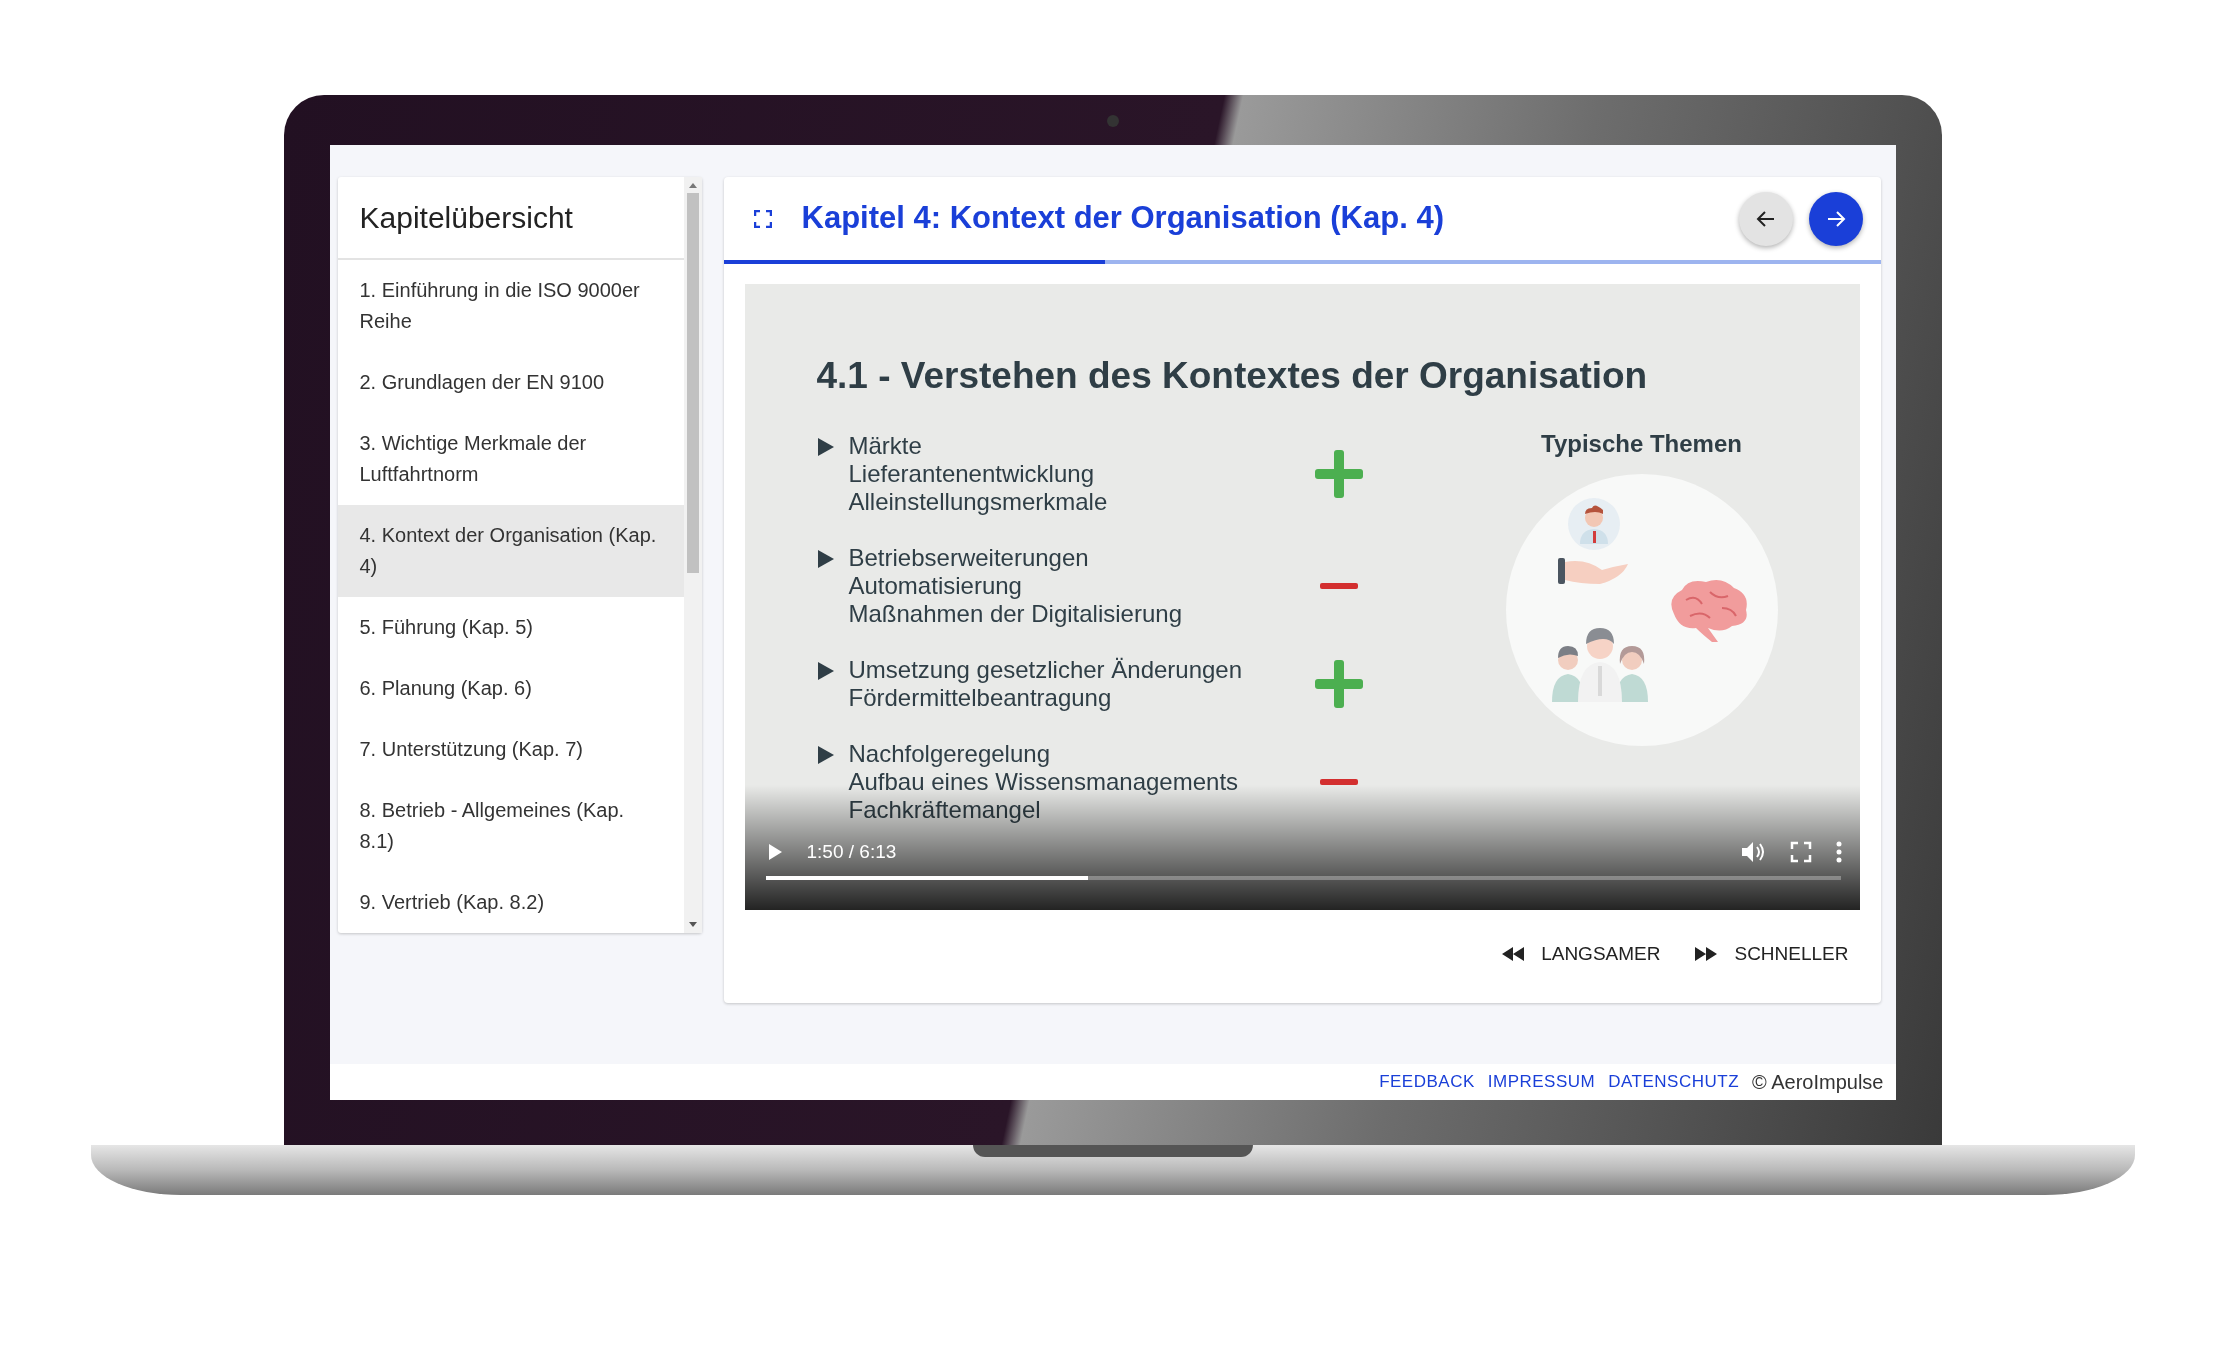 This screenshot has width=2225, height=1347. What do you see at coordinates (510, 459) in the screenshot?
I see `chapter-item: 3. Wichtige Merkmale der Luftfahrtnorm` at bounding box center [510, 459].